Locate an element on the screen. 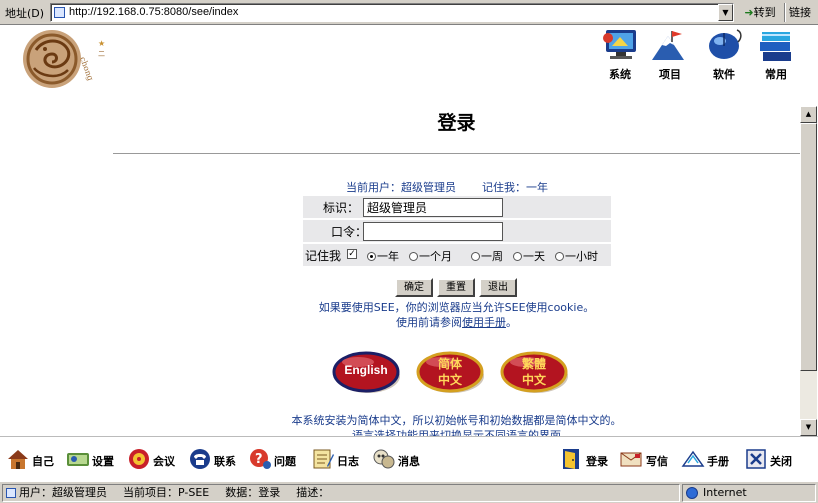 This screenshot has width=818, height=503. log-icon is located at coordinates (323, 459).